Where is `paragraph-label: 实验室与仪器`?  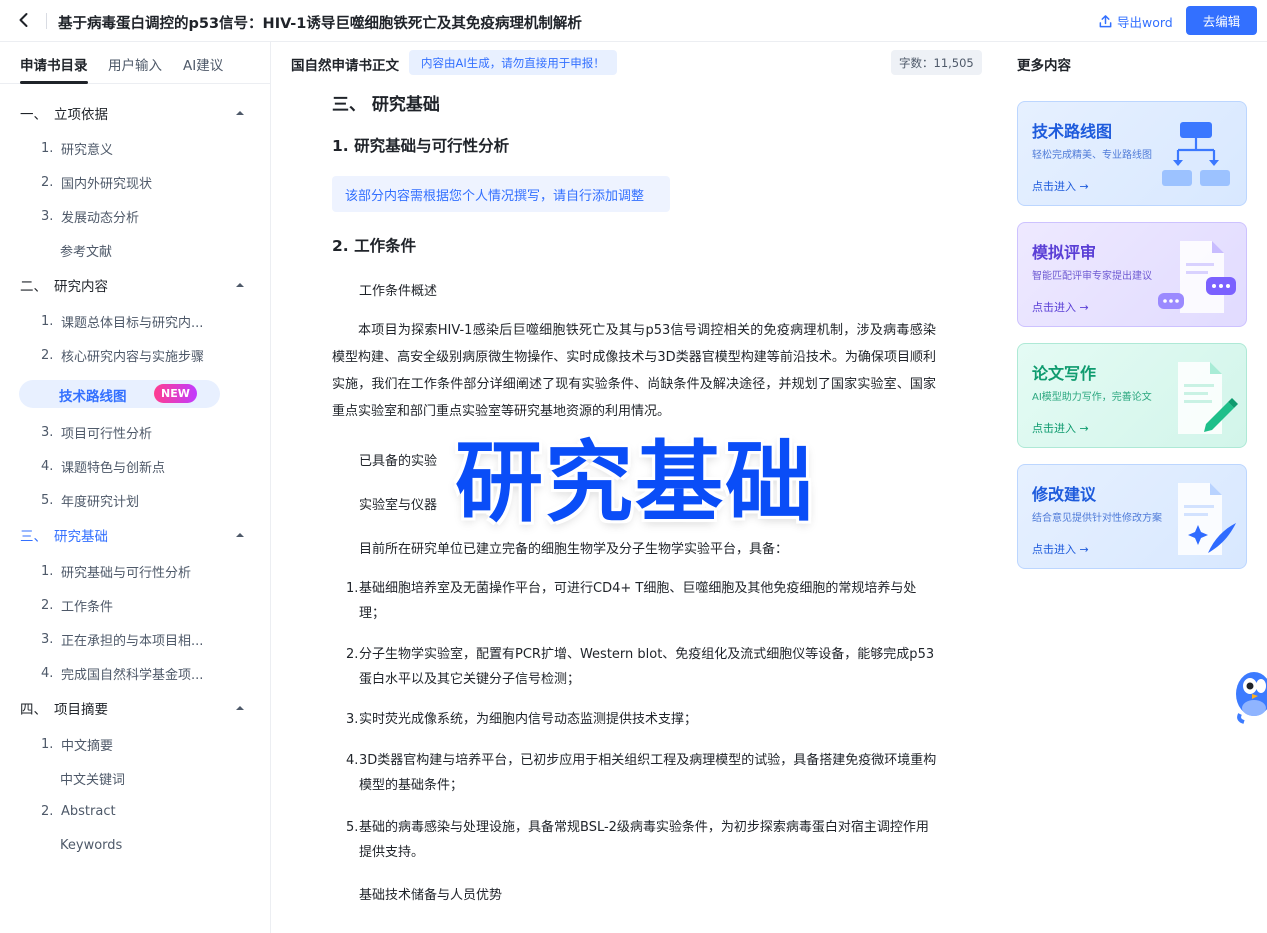 paragraph-label: 实验室与仪器 is located at coordinates (398, 505).